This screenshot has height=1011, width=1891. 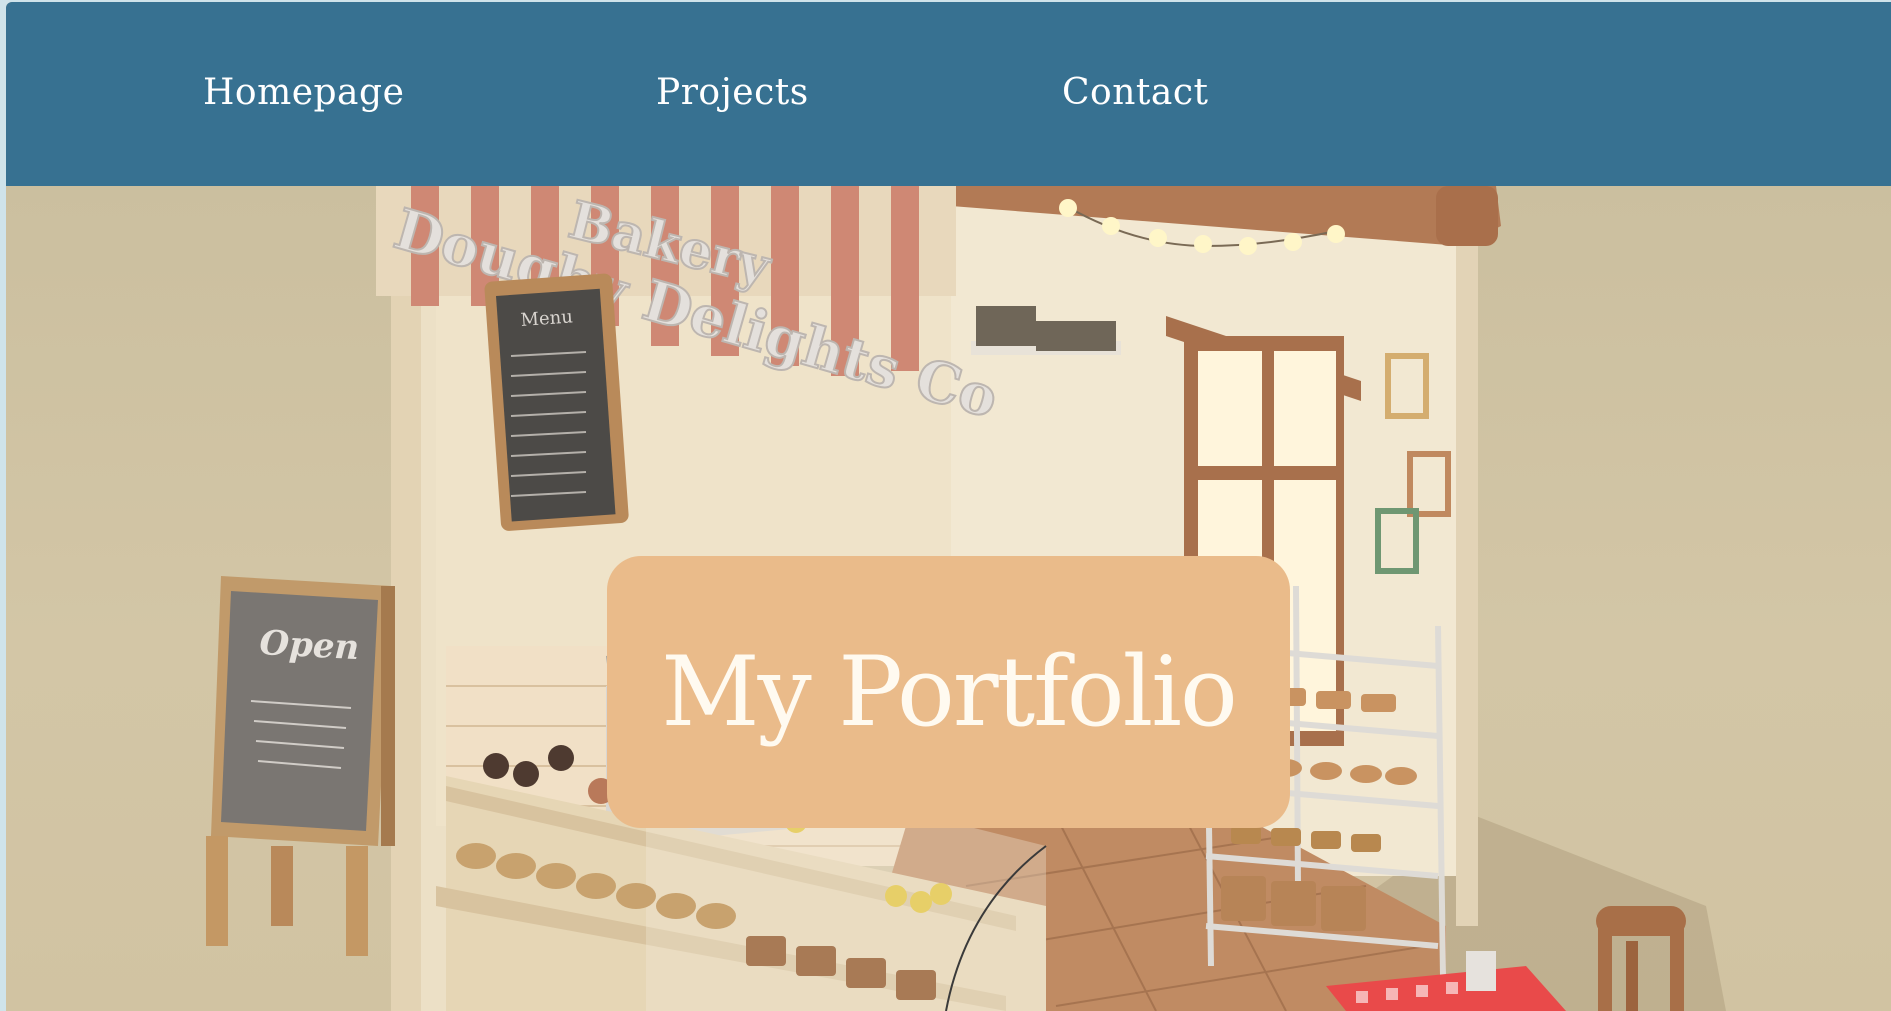 What do you see at coordinates (732, 92) in the screenshot?
I see `nav-projects-link: Projects` at bounding box center [732, 92].